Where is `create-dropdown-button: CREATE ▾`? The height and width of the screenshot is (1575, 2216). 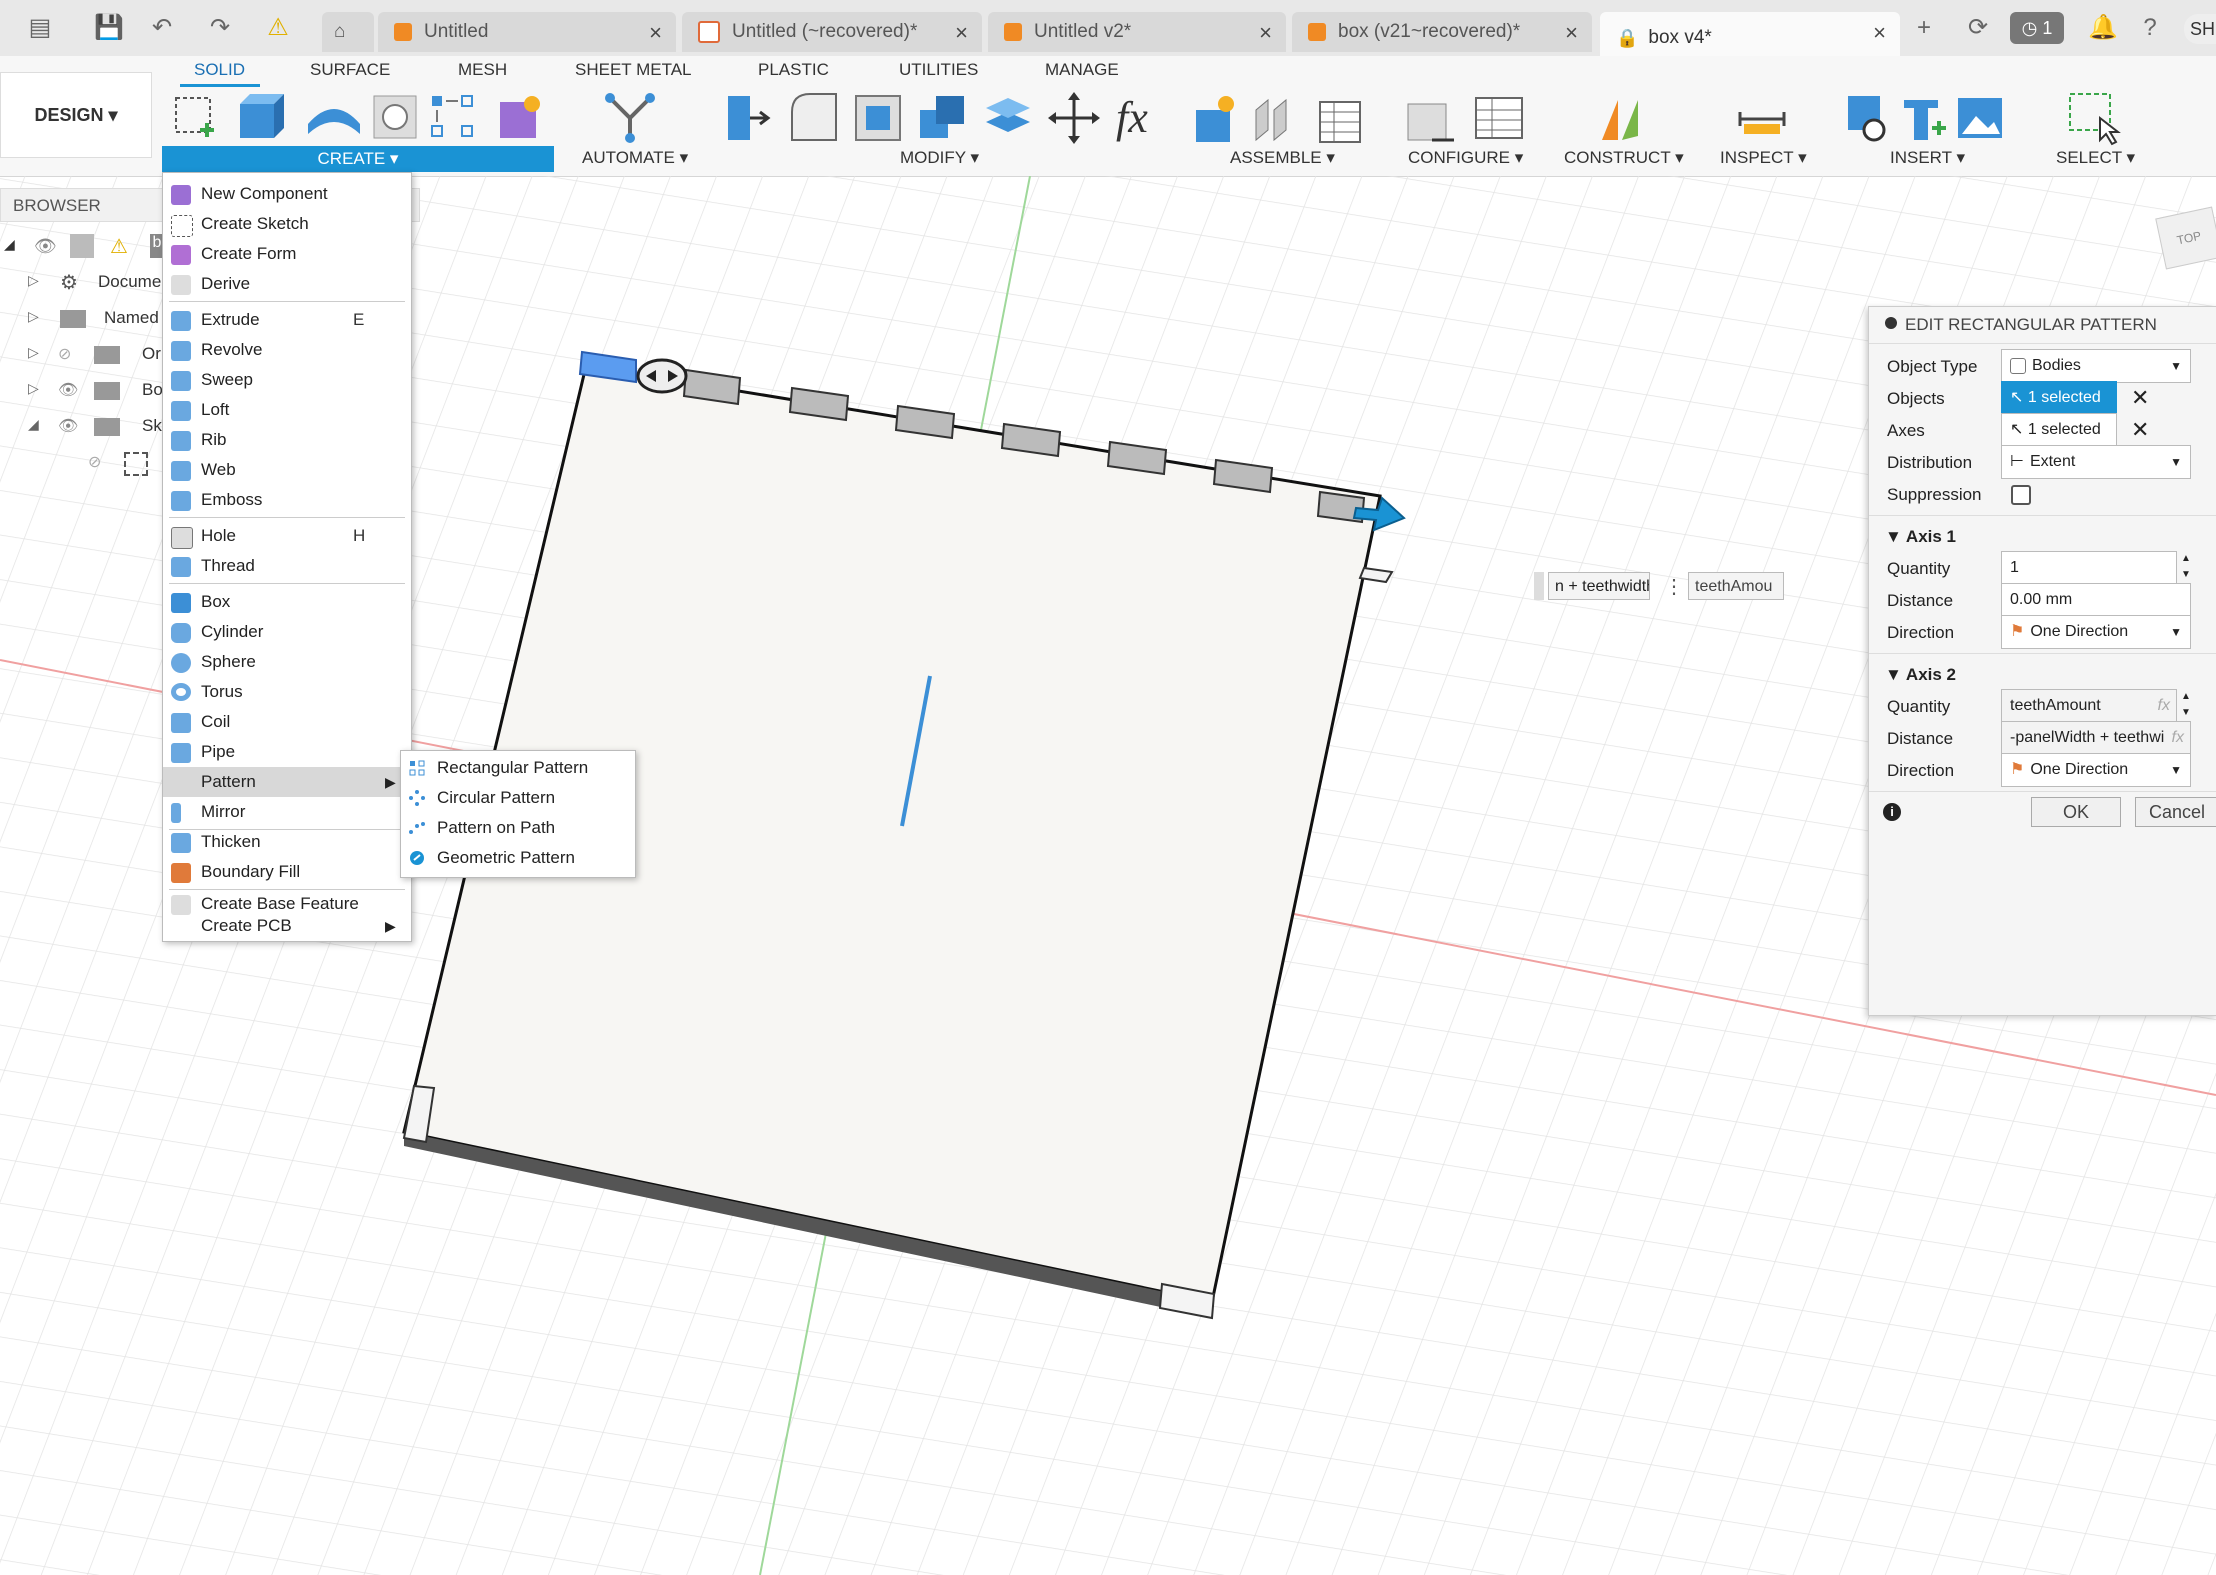 create-dropdown-button: CREATE ▾ is located at coordinates (358, 159).